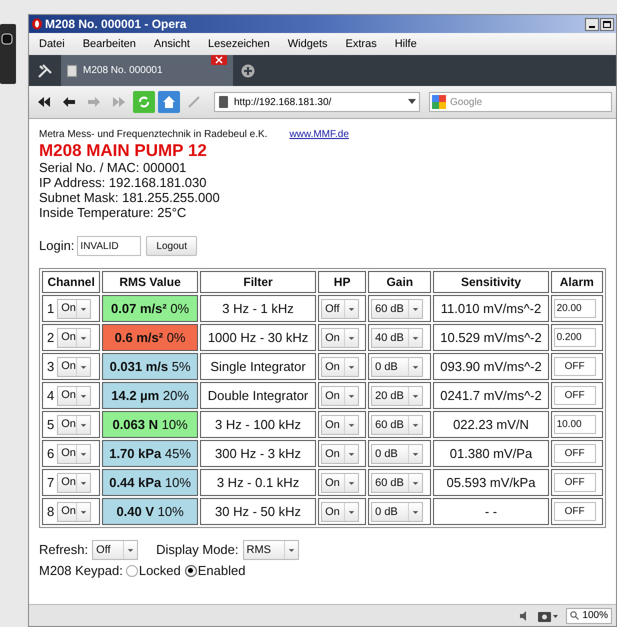 The width and height of the screenshot is (617, 627). What do you see at coordinates (150, 337) in the screenshot?
I see `rms-value-cell: 0.6 m/s² 0%` at bounding box center [150, 337].